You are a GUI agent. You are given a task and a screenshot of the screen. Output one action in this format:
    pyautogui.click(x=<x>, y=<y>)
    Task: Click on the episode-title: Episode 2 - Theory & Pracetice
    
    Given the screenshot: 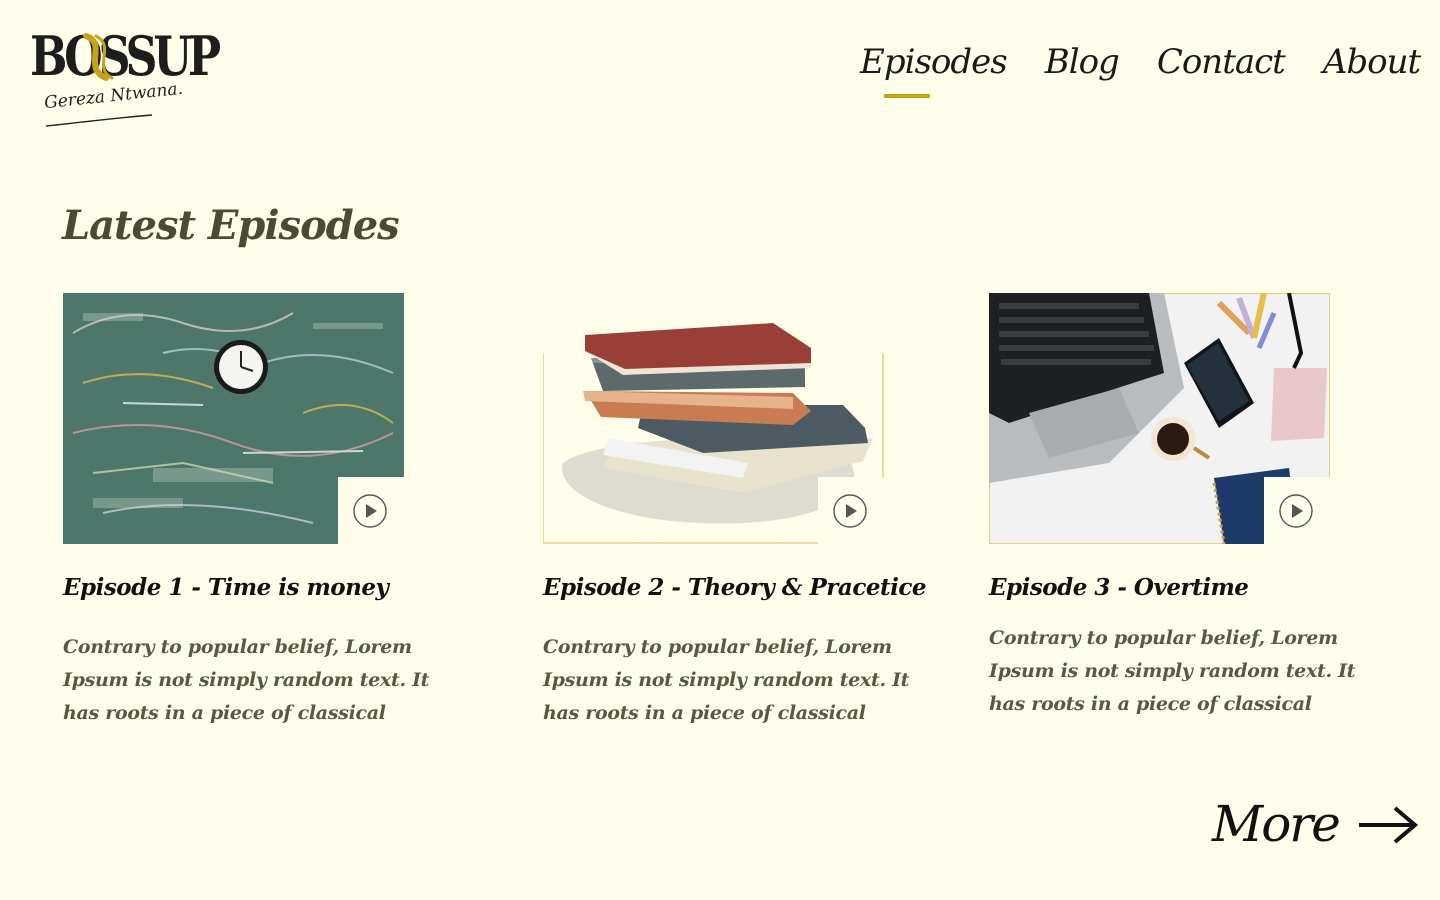 What is the action you would take?
    pyautogui.click(x=734, y=588)
    